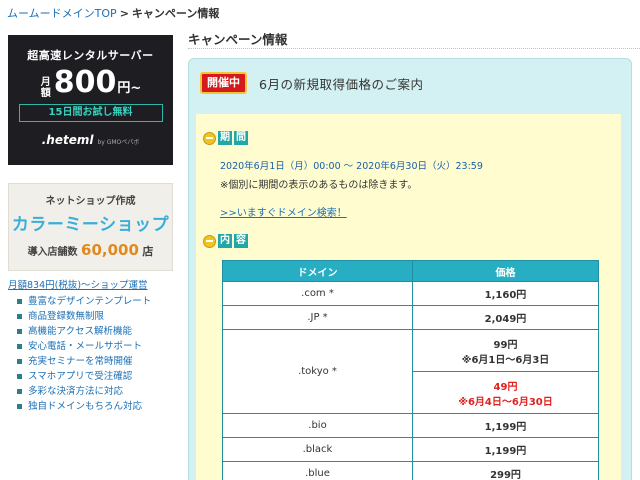 The width and height of the screenshot is (640, 480). Describe the element at coordinates (317, 470) in the screenshot. I see `domain-cell: .blue` at that location.